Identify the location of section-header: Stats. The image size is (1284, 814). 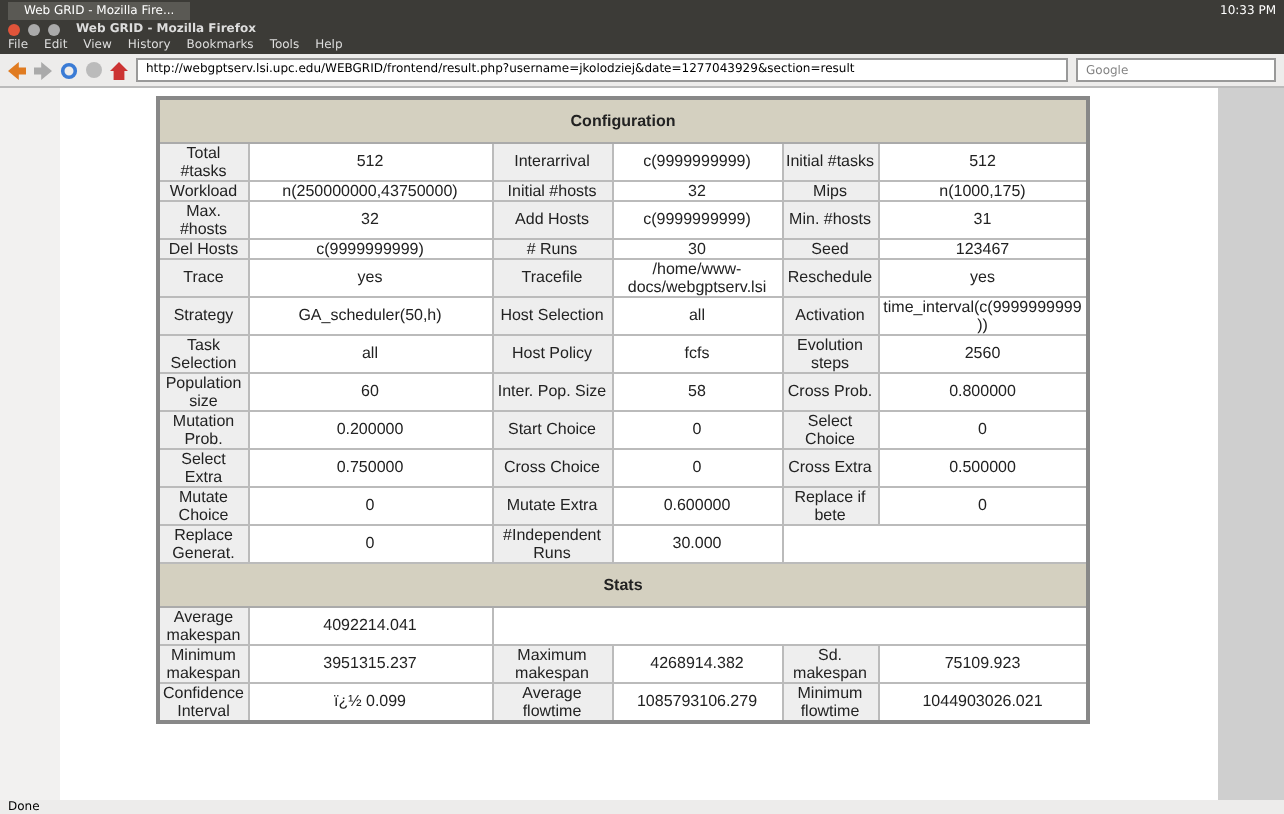
(623, 584).